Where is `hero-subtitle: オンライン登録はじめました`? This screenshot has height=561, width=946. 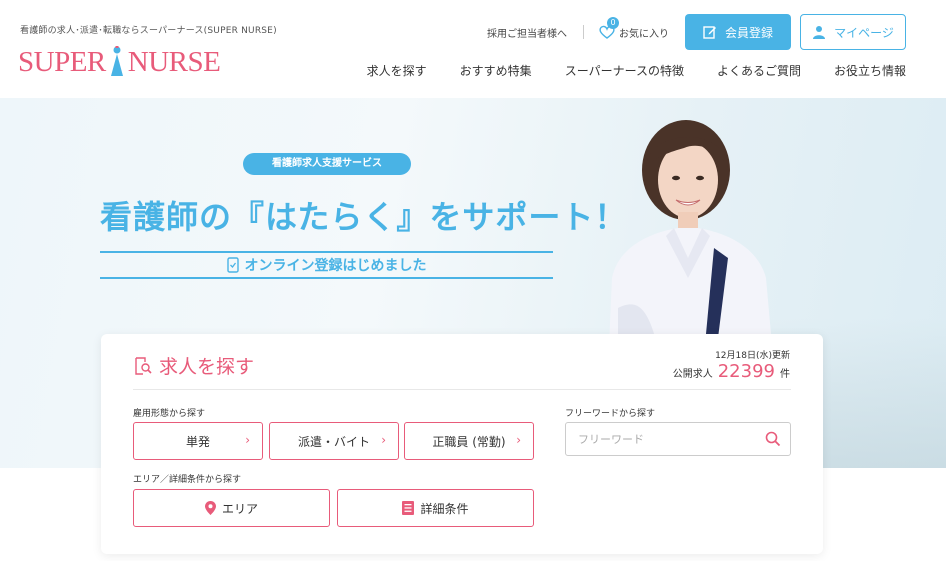
hero-subtitle: オンライン登録はじめました is located at coordinates (326, 265).